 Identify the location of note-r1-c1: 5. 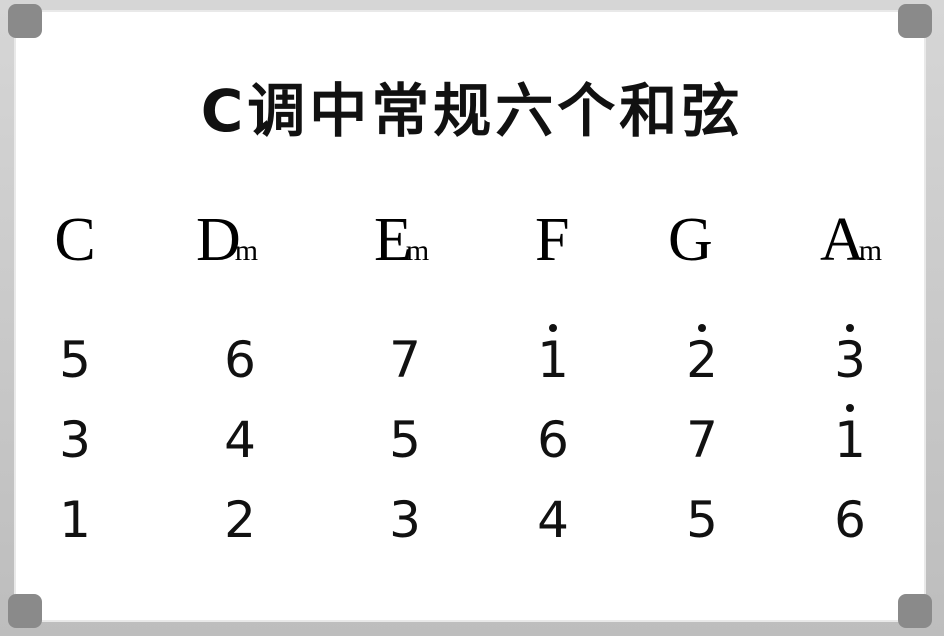
(75, 360).